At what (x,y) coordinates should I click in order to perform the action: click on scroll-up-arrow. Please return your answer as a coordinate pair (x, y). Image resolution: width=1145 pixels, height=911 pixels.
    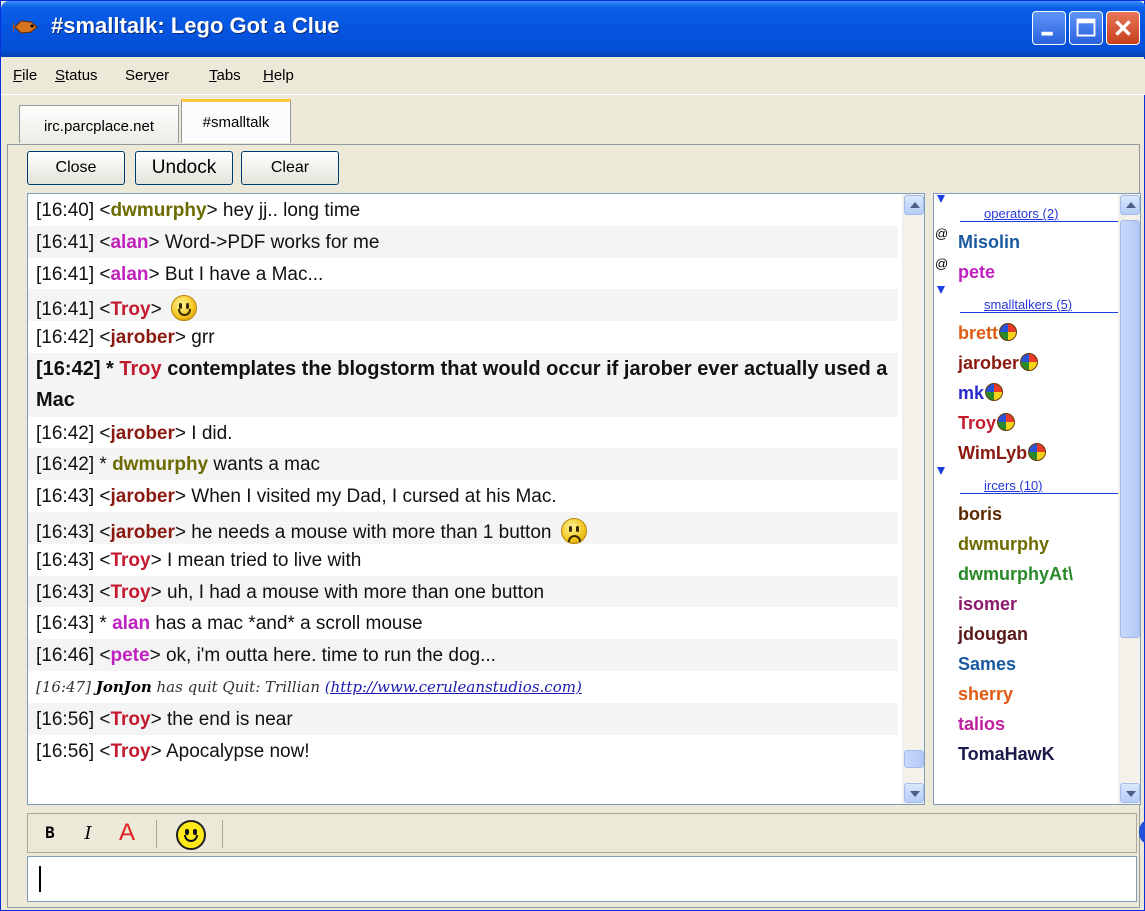
    Looking at the image, I should click on (914, 205).